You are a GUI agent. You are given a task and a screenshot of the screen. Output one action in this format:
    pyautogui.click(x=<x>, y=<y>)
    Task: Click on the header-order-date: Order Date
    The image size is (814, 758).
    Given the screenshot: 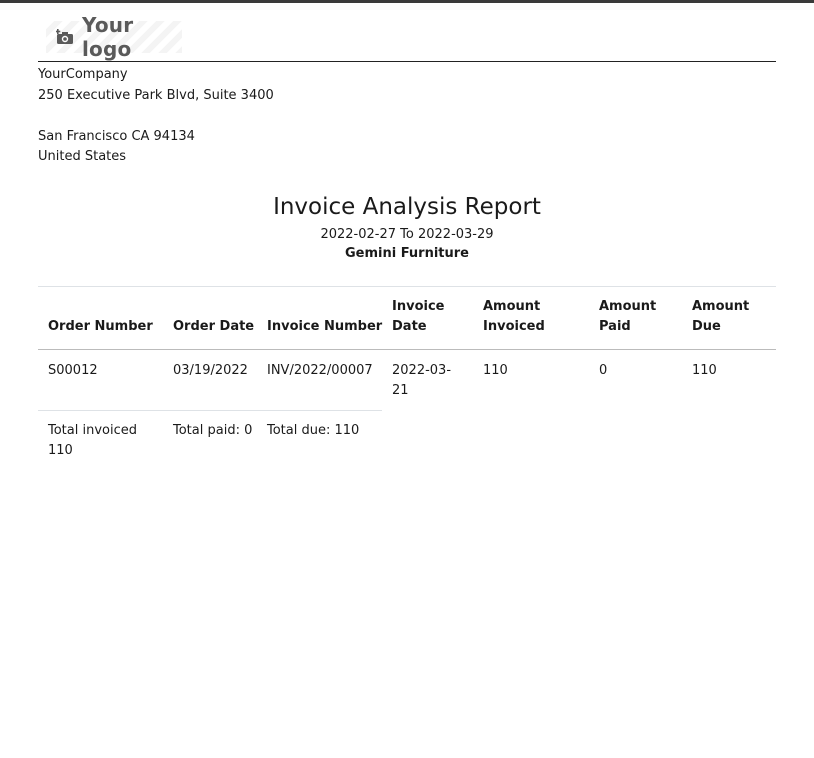 What is the action you would take?
    pyautogui.click(x=214, y=326)
    